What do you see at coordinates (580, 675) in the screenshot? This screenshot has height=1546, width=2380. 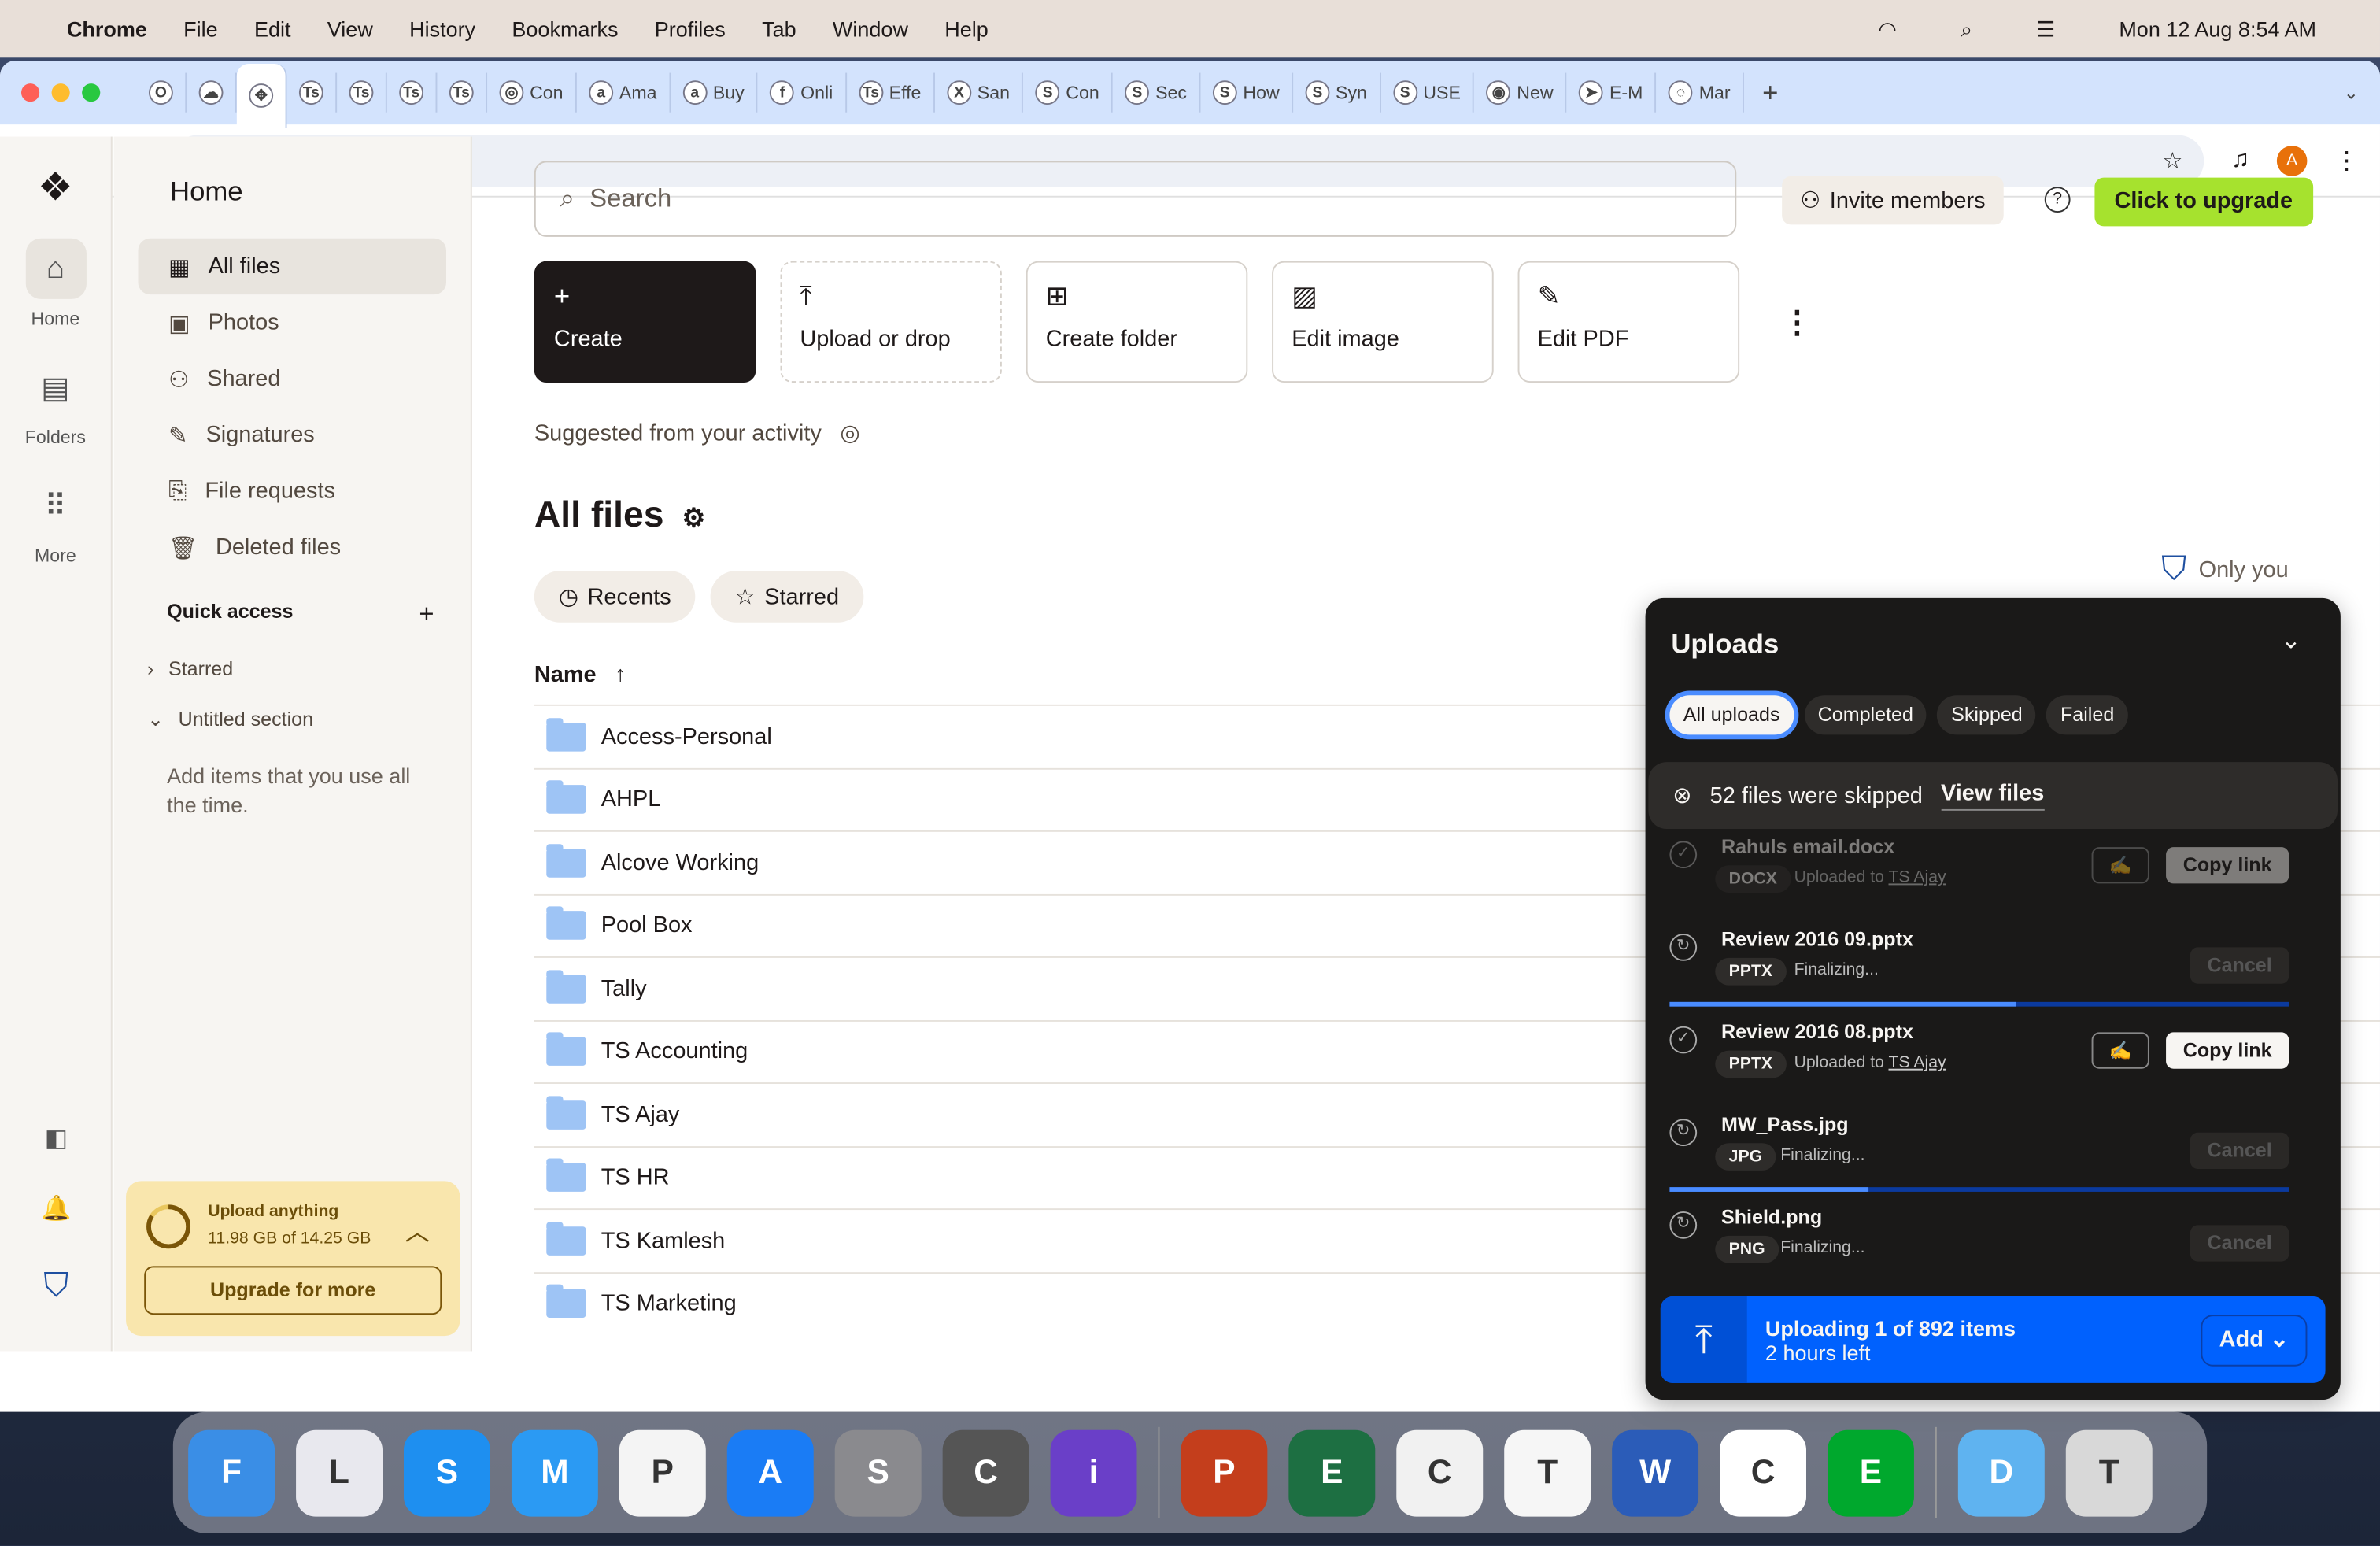 I see `name-column-header: Name ↑` at bounding box center [580, 675].